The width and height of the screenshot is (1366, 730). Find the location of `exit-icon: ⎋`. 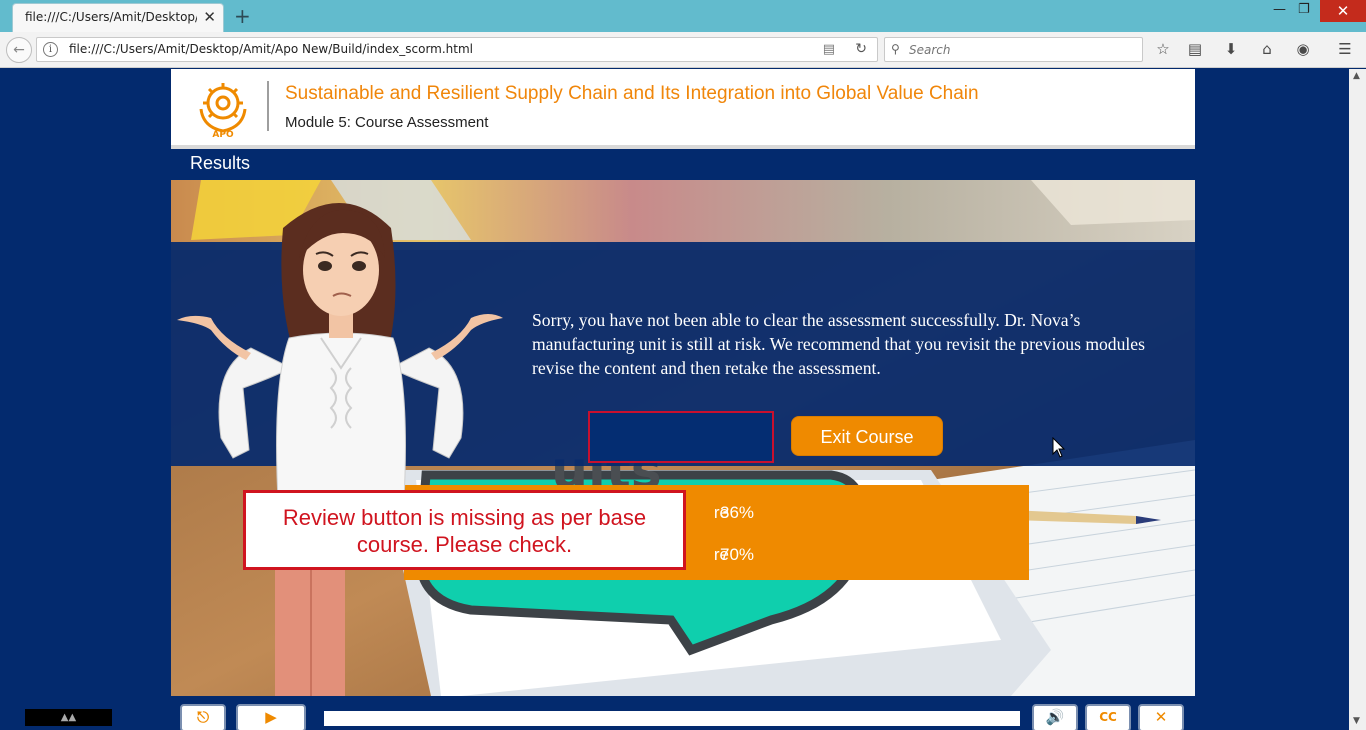

exit-icon: ⎋ is located at coordinates (203, 717).